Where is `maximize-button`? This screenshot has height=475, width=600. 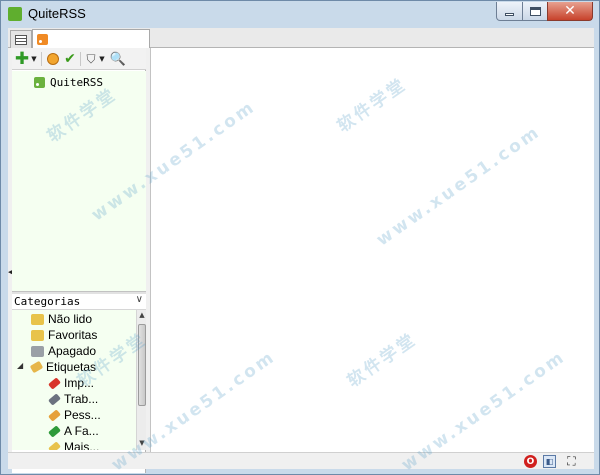 maximize-button is located at coordinates (535, 11).